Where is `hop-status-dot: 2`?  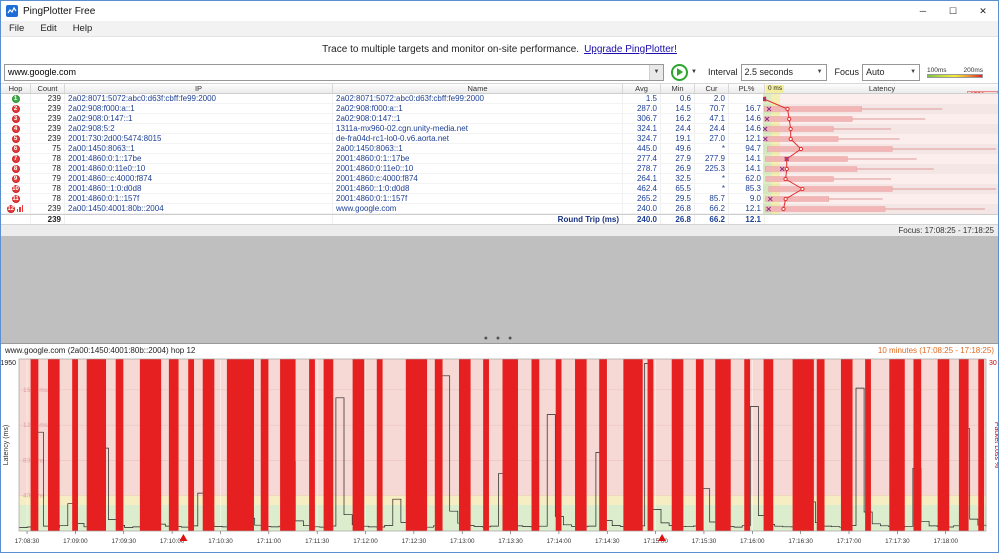
hop-status-dot: 2 is located at coordinates (15, 108).